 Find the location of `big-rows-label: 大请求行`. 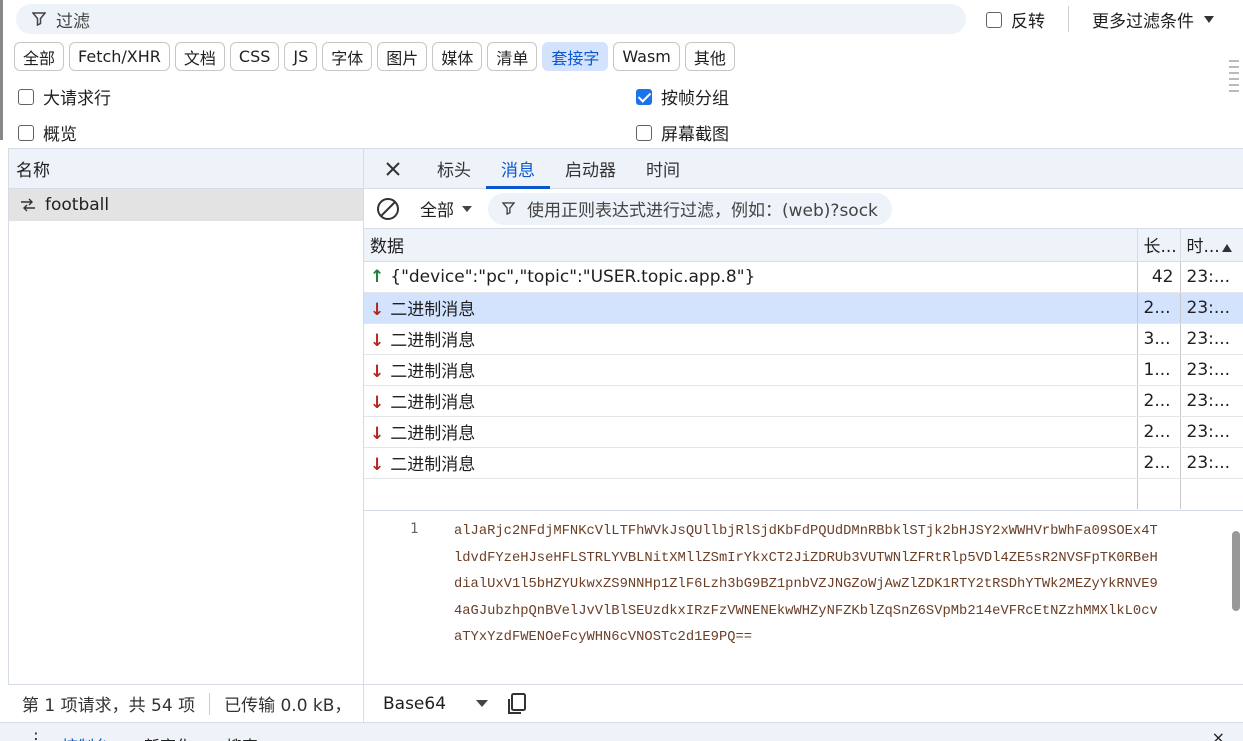

big-rows-label: 大请求行 is located at coordinates (77, 99).